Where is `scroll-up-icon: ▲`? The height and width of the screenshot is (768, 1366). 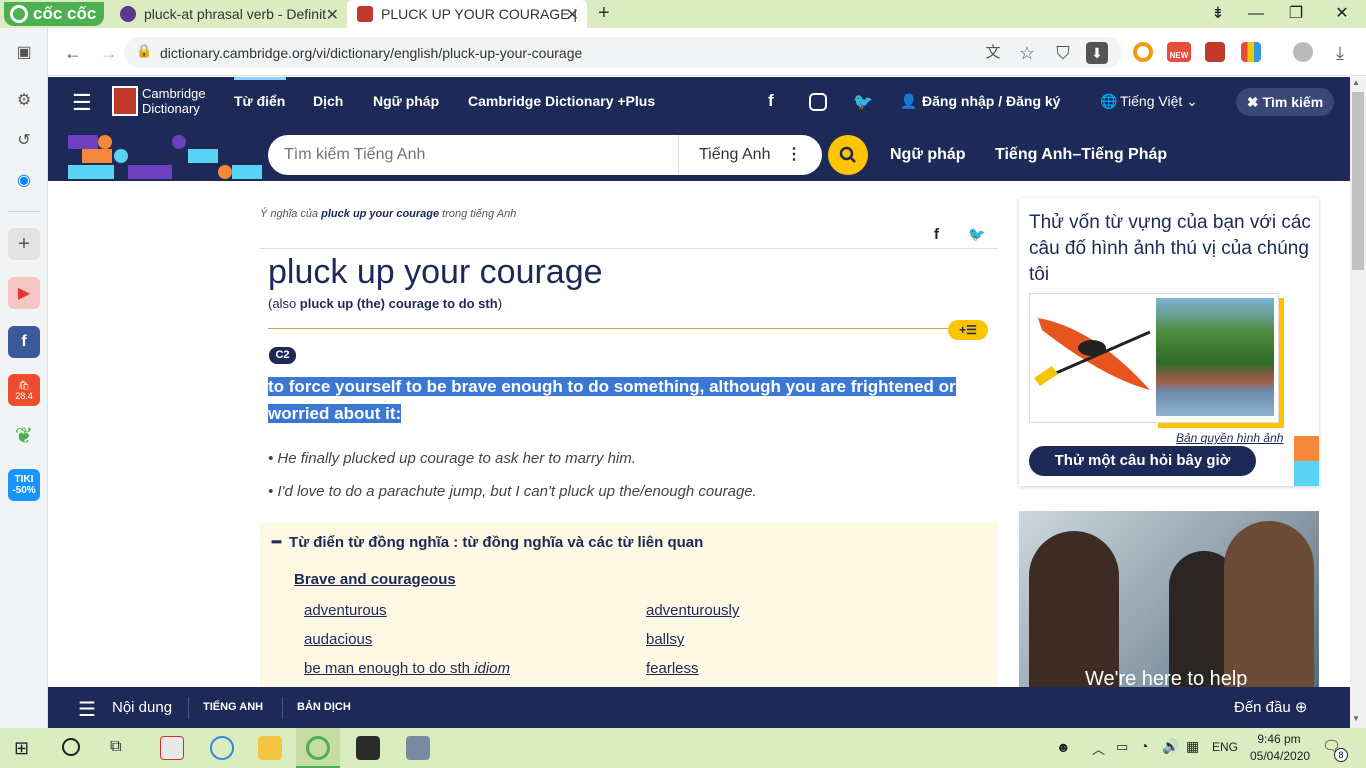 scroll-up-icon: ▲ is located at coordinates (1356, 82).